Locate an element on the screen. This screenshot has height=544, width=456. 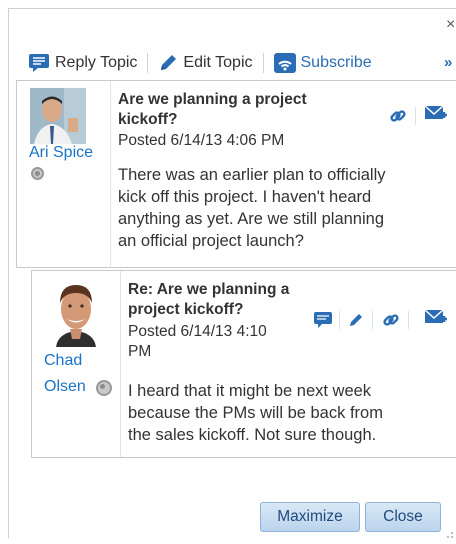
post-timestamp-line: PM is located at coordinates (140, 351).